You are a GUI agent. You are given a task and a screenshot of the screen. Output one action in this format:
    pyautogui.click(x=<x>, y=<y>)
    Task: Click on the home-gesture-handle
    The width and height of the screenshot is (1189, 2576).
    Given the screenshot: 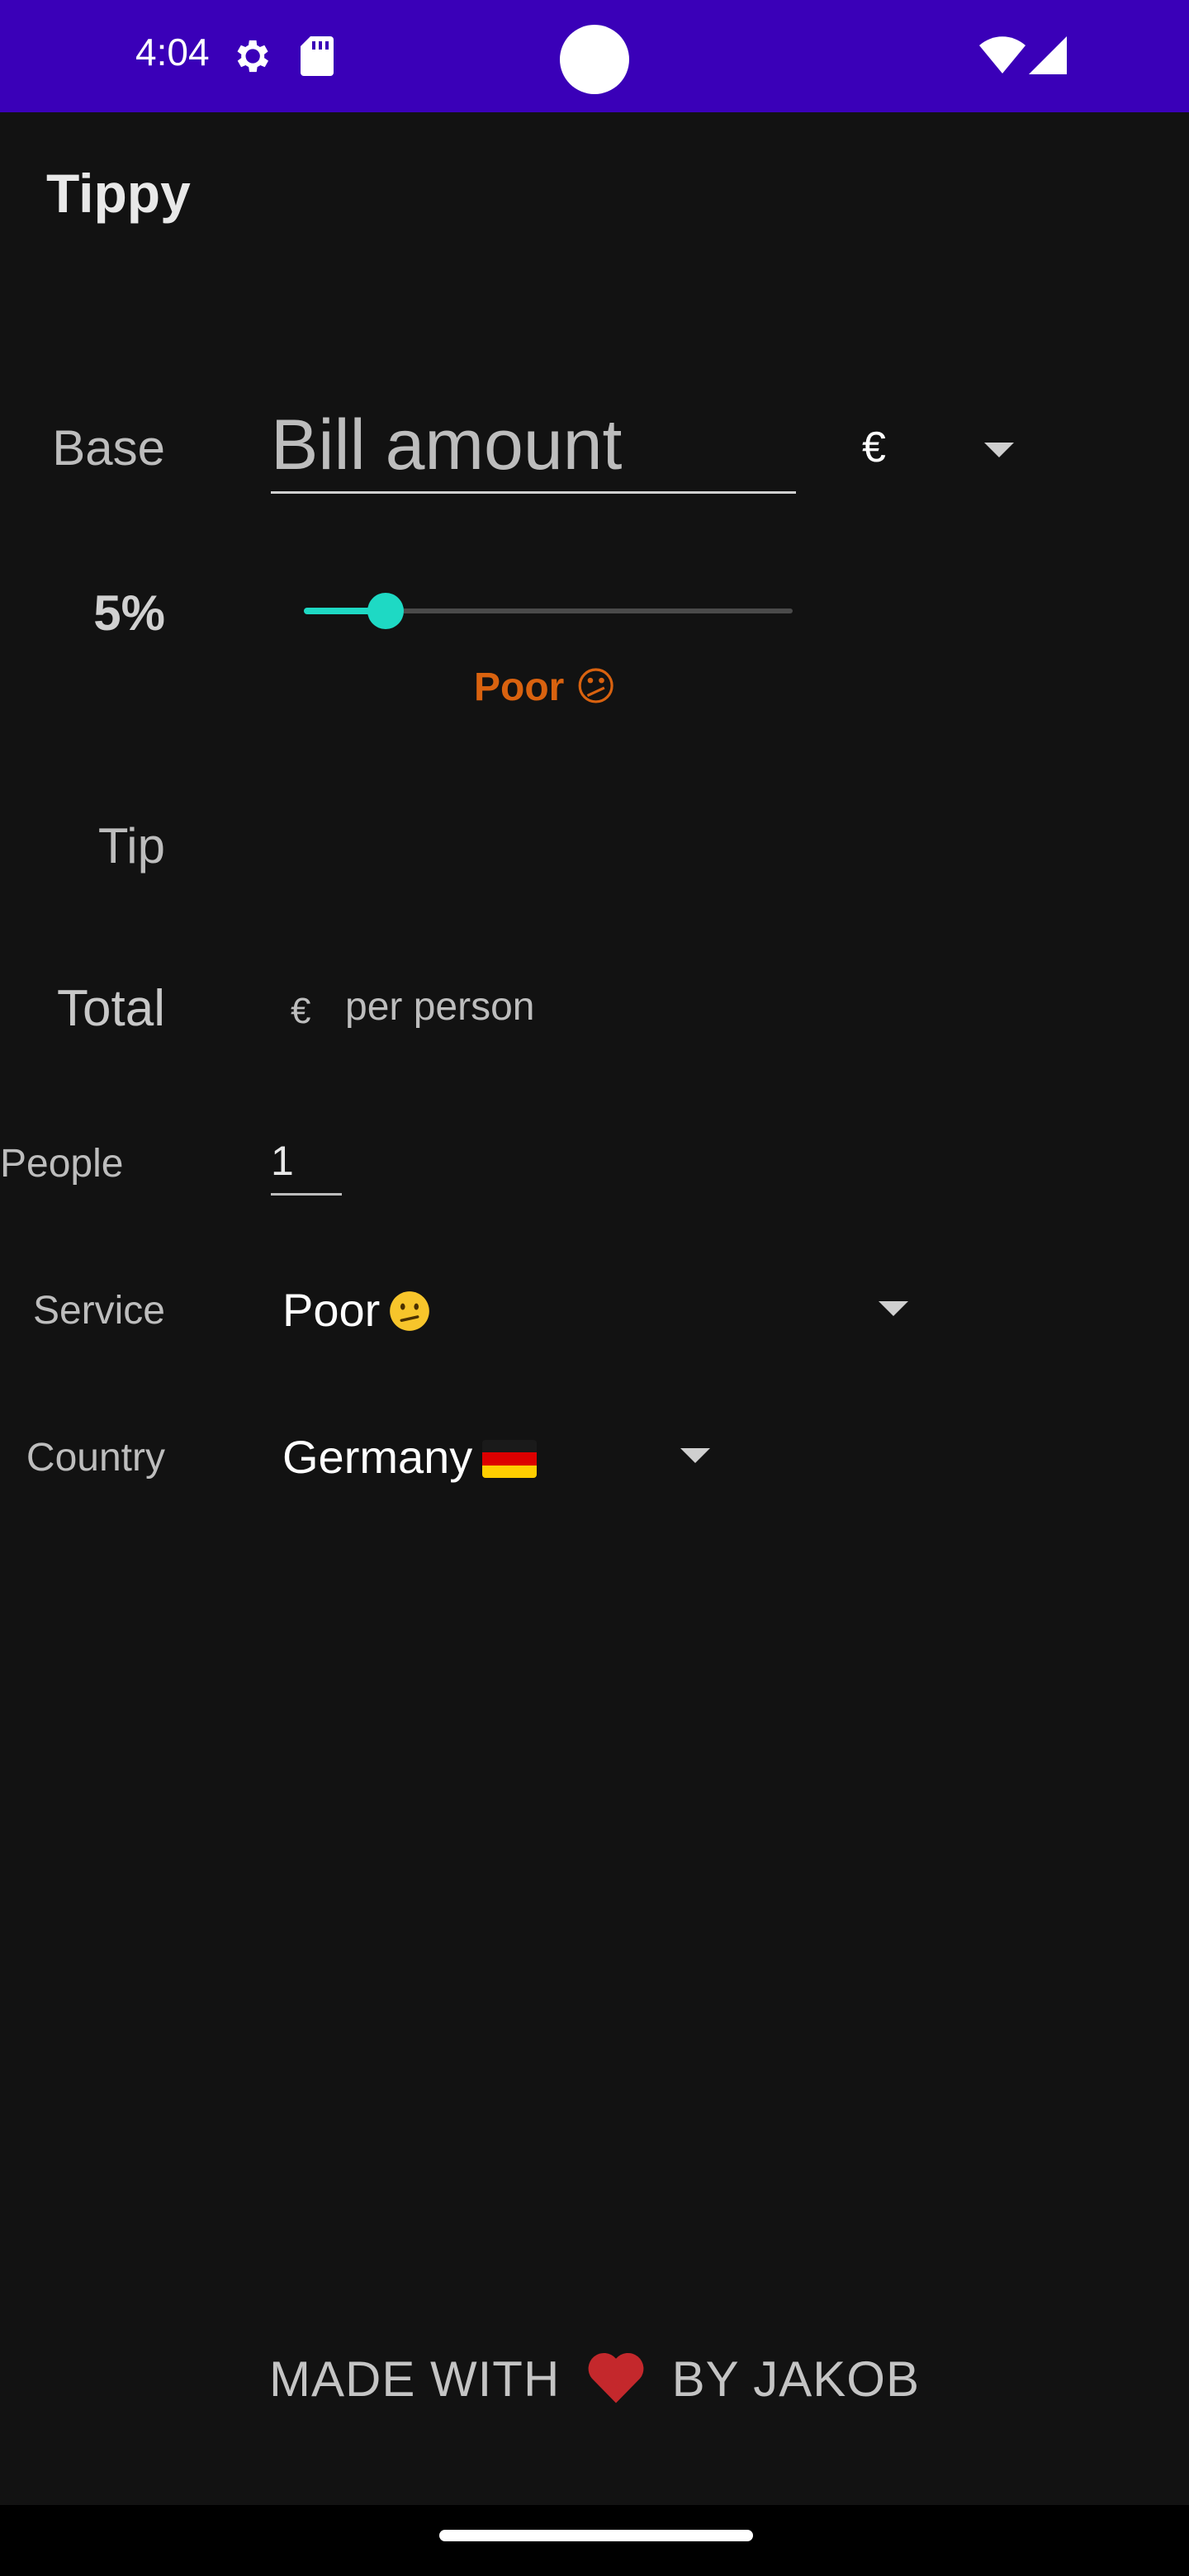 What is the action you would take?
    pyautogui.click(x=596, y=2535)
    